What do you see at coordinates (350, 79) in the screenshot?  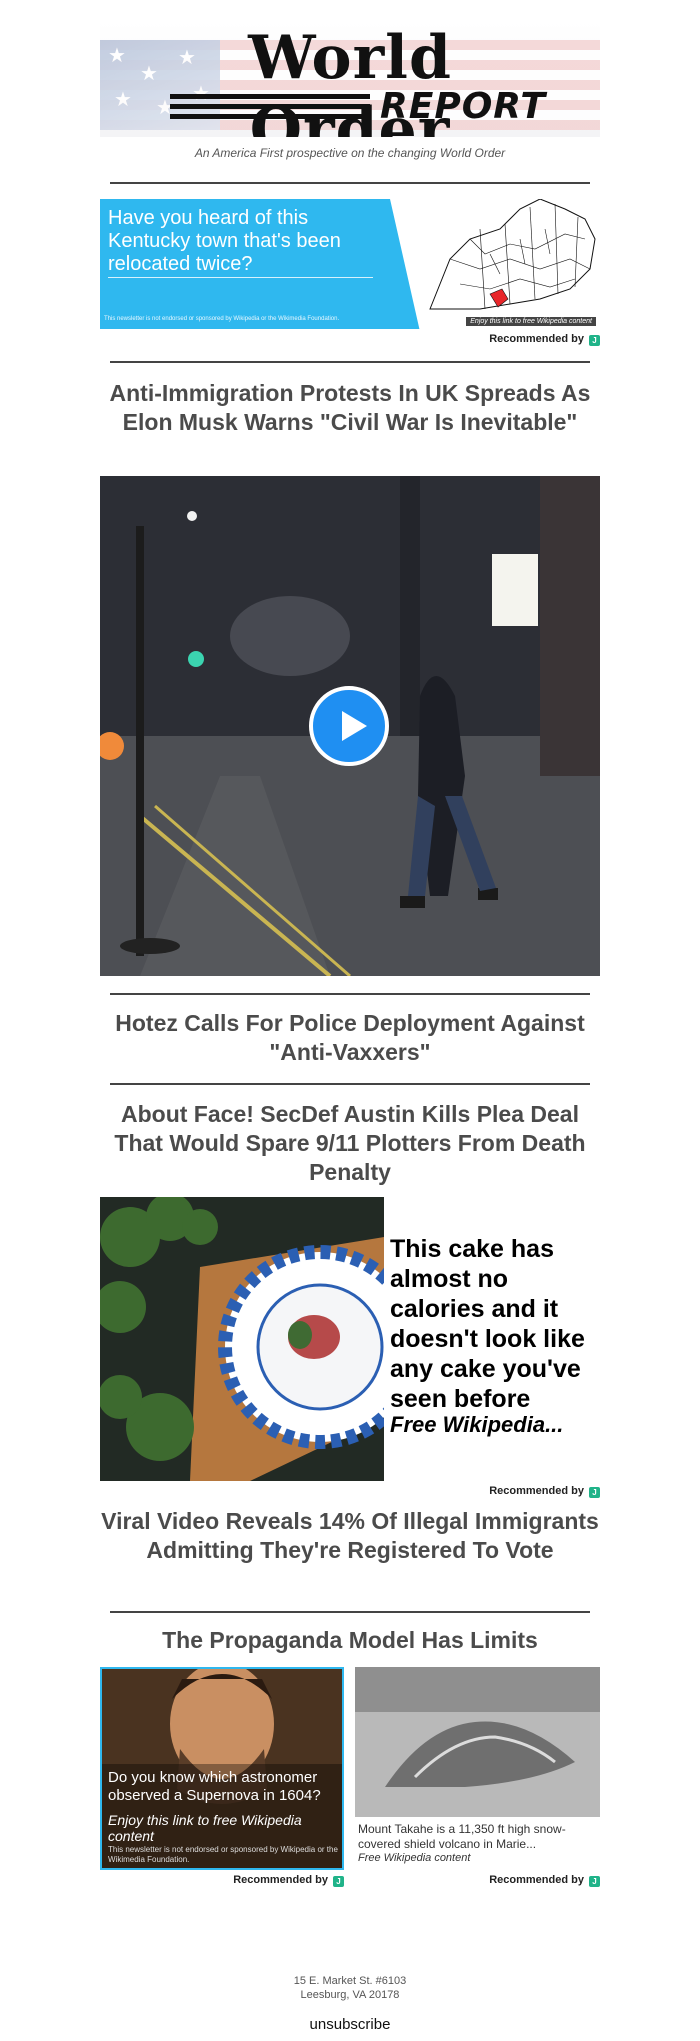 I see `newsletter-header-logo: ★ ★ ★ ★ ★ ★ World Order REPORT` at bounding box center [350, 79].